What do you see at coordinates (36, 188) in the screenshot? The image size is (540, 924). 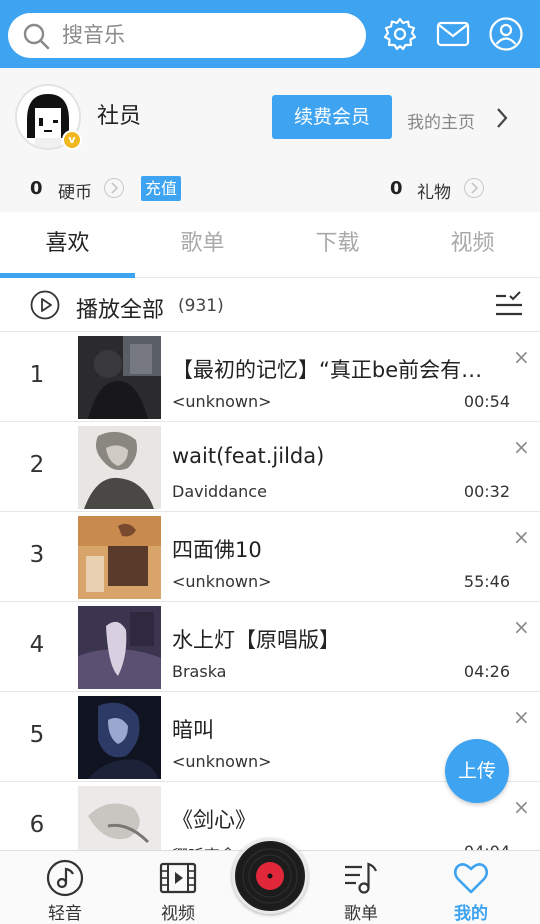 I see `coin-count: 0` at bounding box center [36, 188].